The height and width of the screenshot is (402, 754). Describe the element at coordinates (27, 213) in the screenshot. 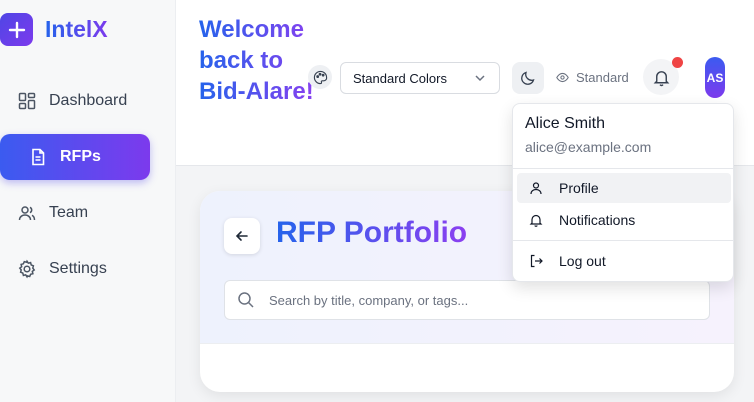

I see `users-icon` at that location.